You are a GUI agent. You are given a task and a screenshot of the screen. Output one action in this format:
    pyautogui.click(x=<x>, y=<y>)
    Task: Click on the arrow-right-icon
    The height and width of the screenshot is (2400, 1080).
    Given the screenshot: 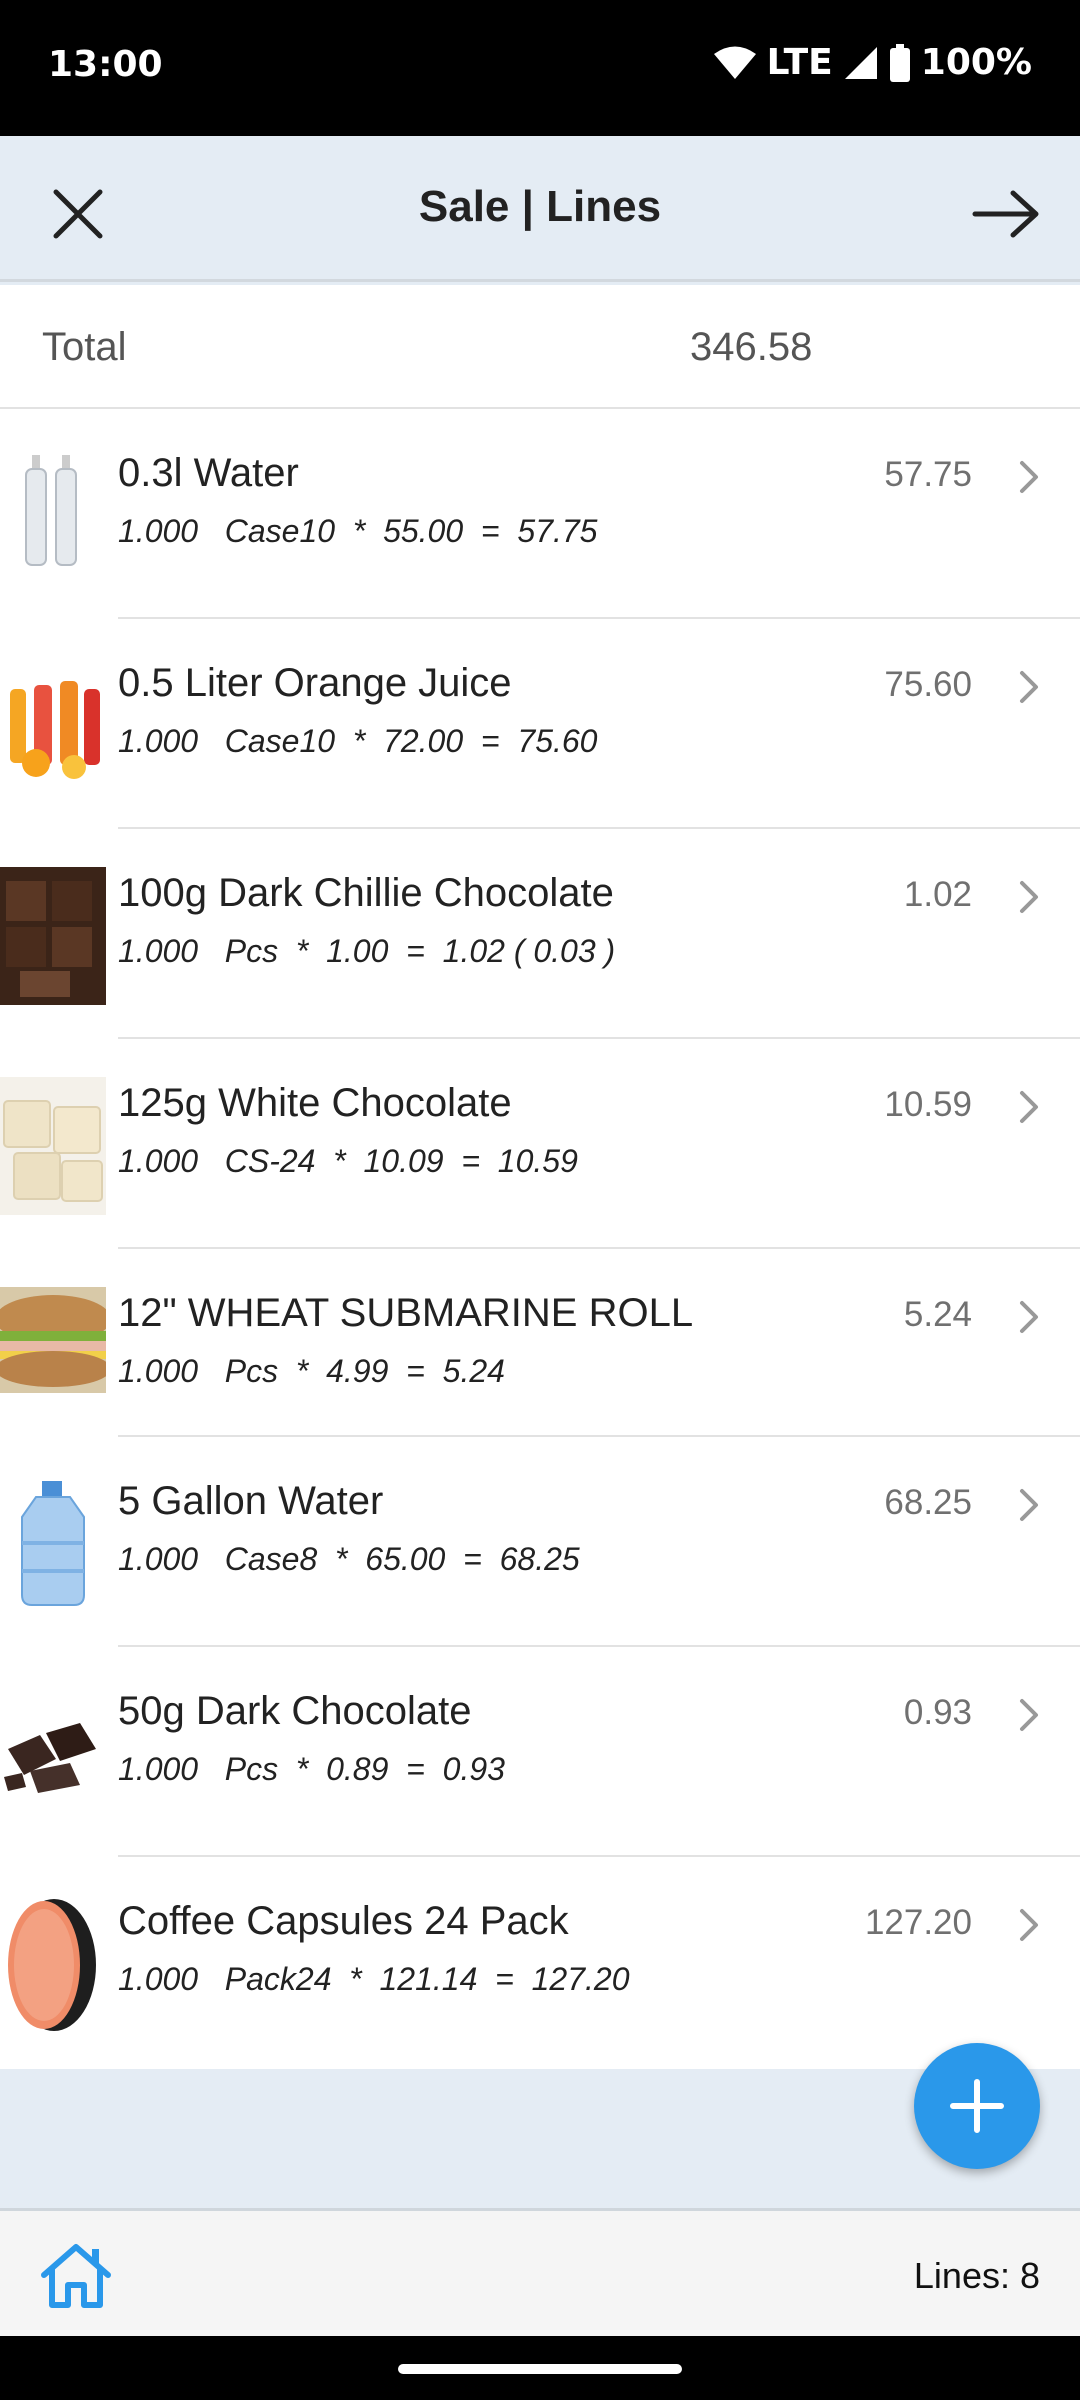 What is the action you would take?
    pyautogui.click(x=1005, y=214)
    